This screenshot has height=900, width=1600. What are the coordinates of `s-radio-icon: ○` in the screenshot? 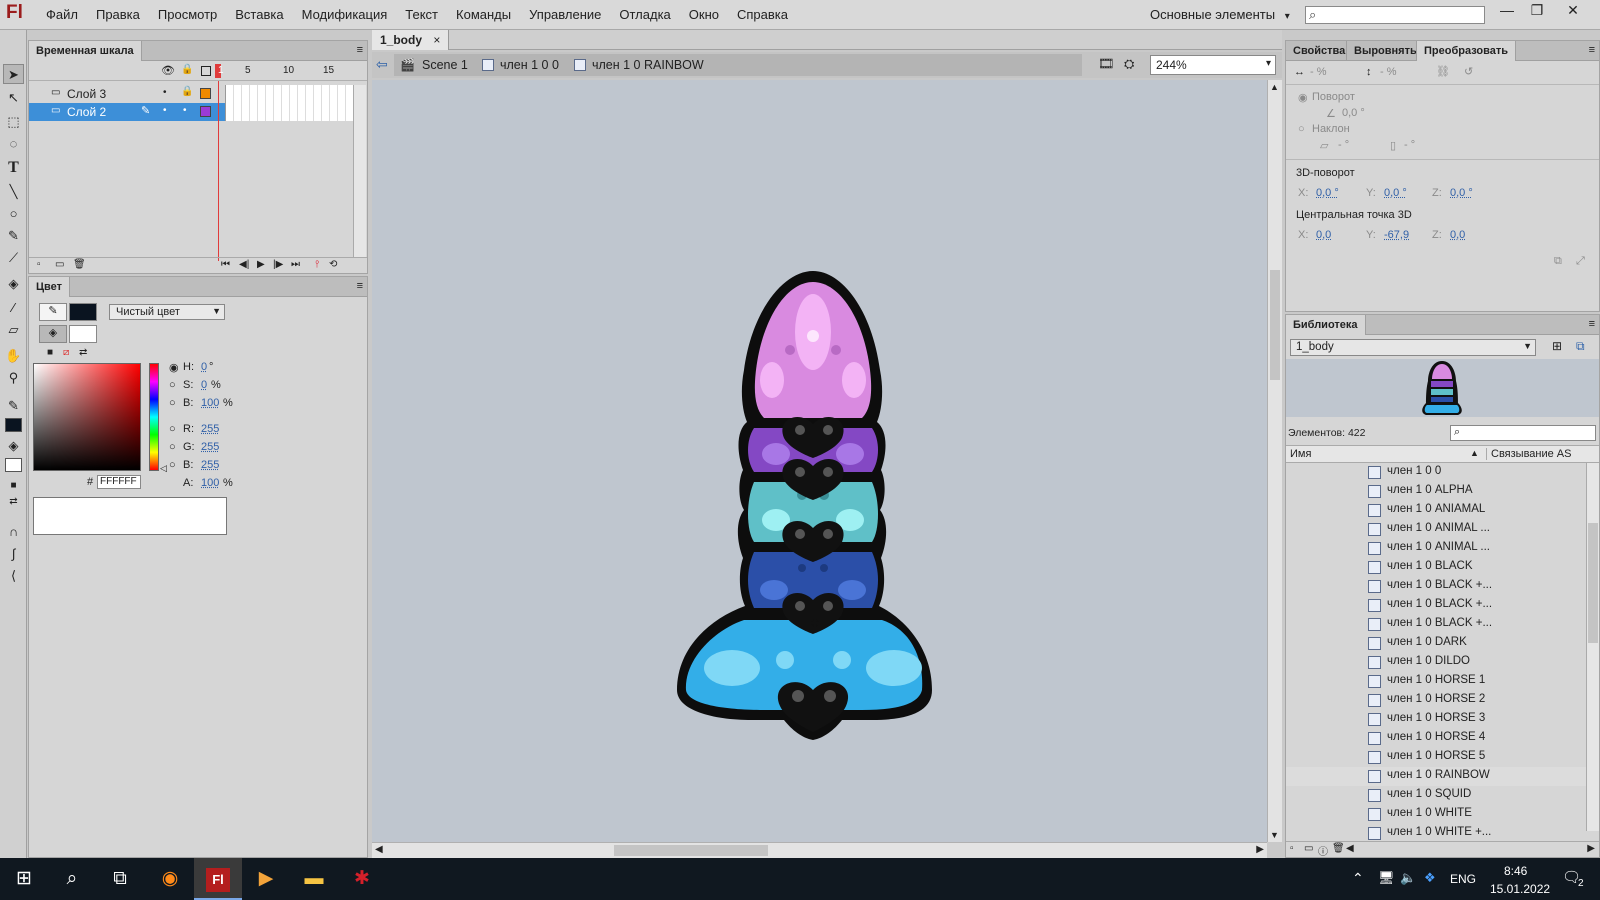 It's located at (172, 385).